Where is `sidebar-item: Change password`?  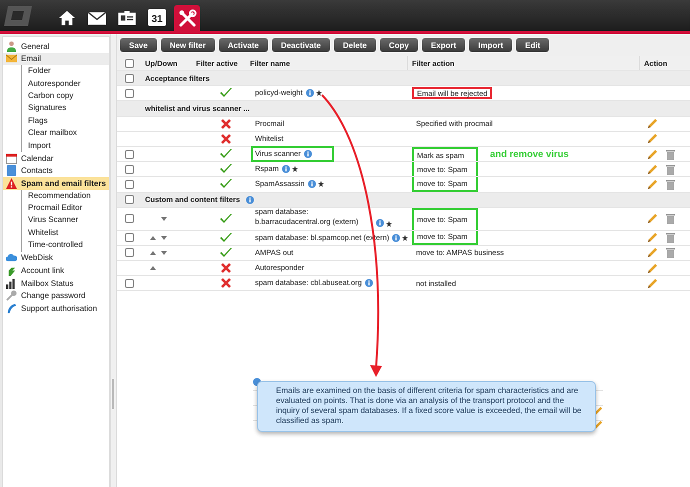 sidebar-item: Change password is located at coordinates (56, 295).